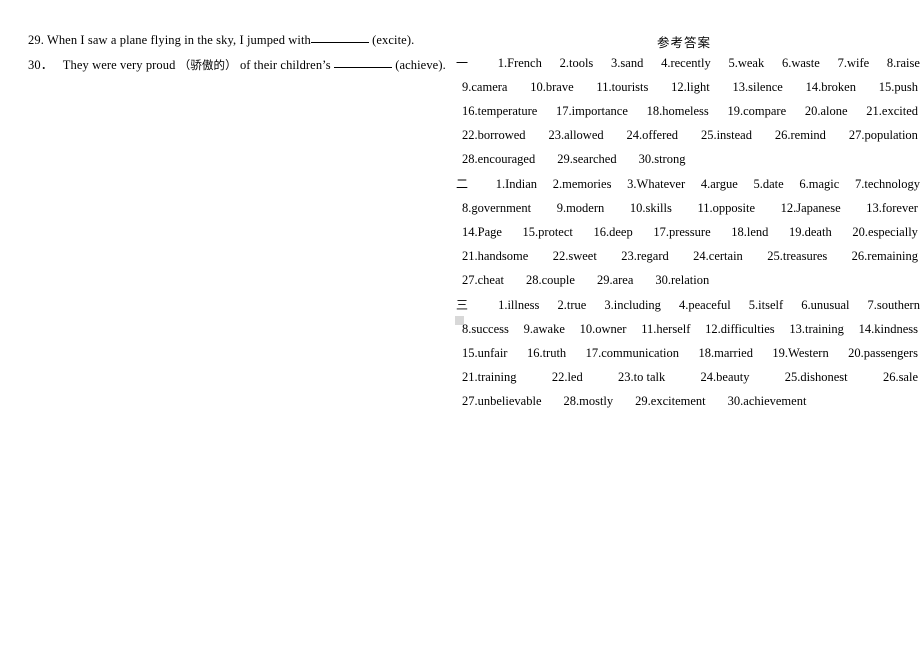 The width and height of the screenshot is (920, 650). Describe the element at coordinates (719, 184) in the screenshot. I see `answer-item: 4.argue` at that location.